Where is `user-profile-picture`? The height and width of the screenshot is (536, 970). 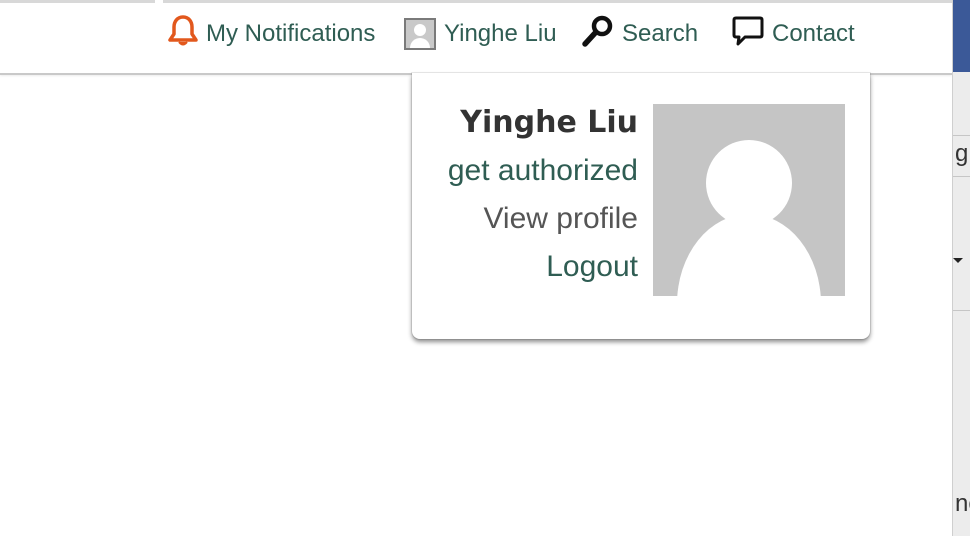
user-profile-picture is located at coordinates (749, 200).